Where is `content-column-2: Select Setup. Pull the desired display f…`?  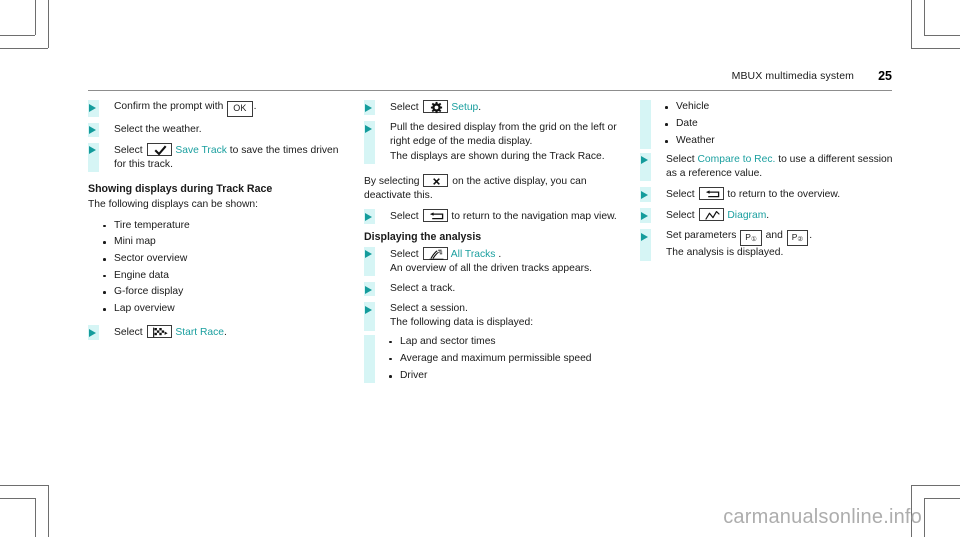 content-column-2: Select Setup. Pull the desired display f… is located at coordinates (495, 243).